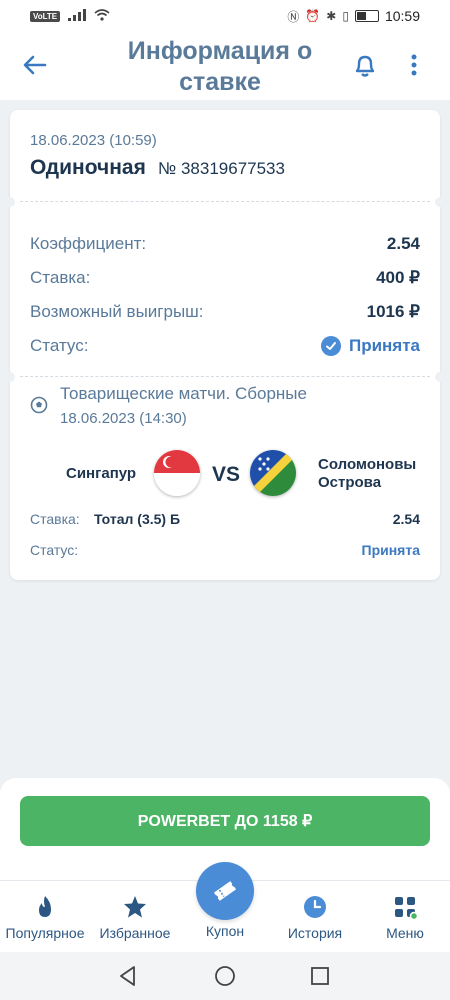 The image size is (450, 1000). Describe the element at coordinates (88, 167) in the screenshot. I see `bet-type: Одиночная` at that location.